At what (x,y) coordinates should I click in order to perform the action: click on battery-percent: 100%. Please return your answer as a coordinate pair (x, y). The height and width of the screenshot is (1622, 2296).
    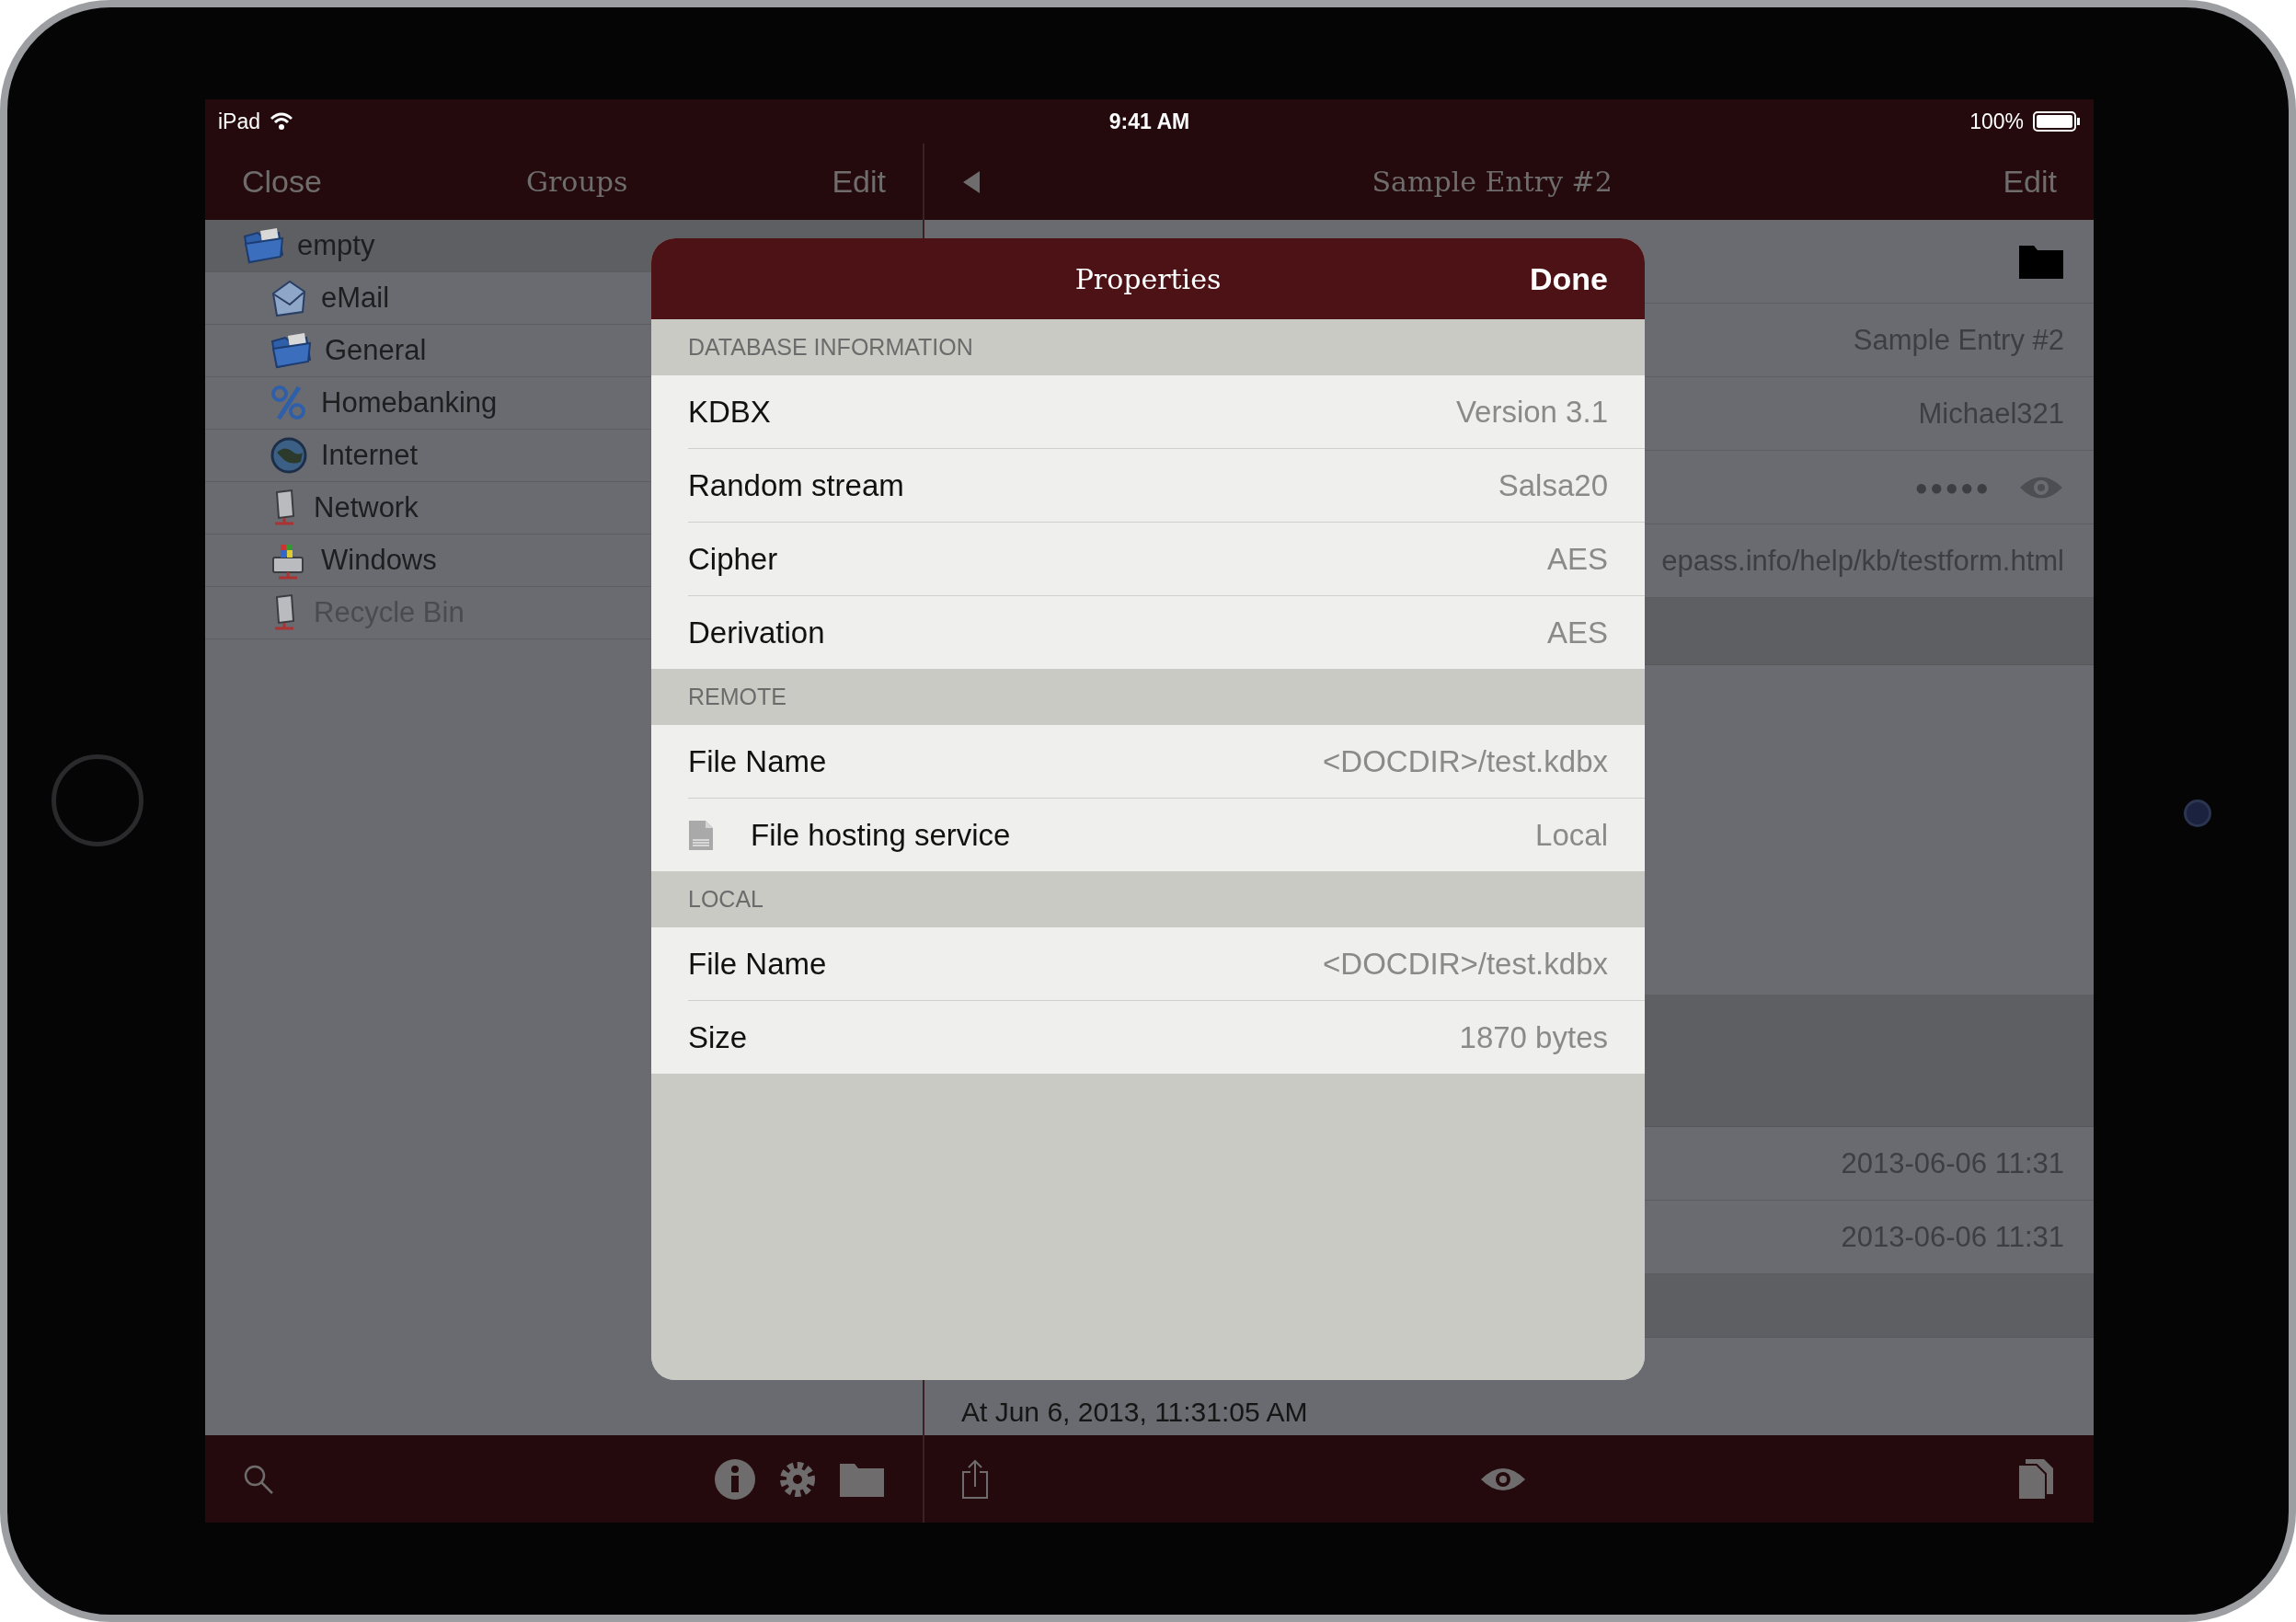
    Looking at the image, I should click on (1996, 122).